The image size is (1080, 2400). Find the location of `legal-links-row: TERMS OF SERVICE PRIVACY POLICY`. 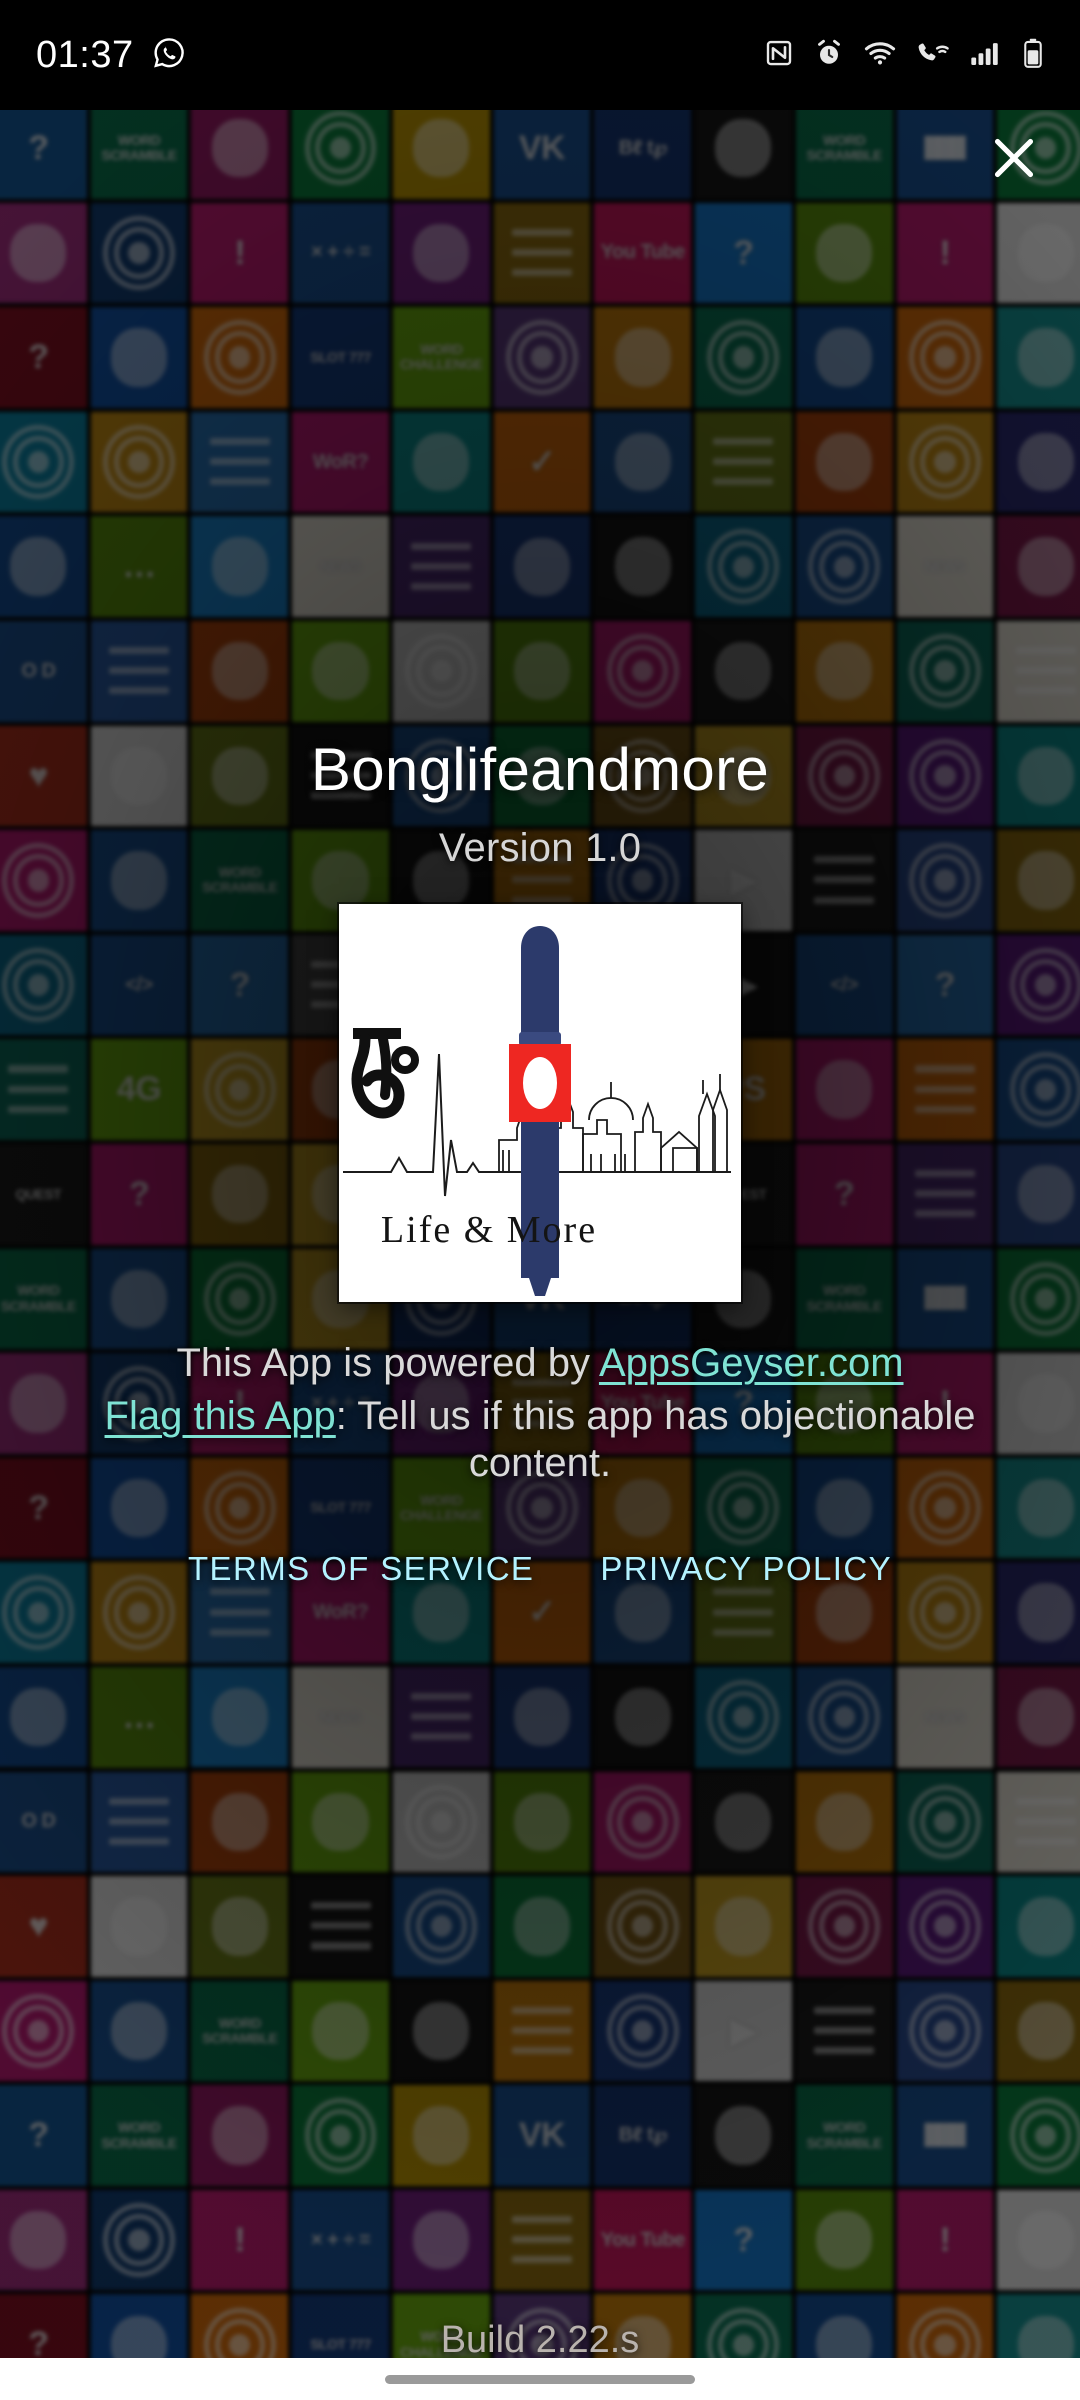

legal-links-row: TERMS OF SERVICE PRIVACY POLICY is located at coordinates (540, 1569).